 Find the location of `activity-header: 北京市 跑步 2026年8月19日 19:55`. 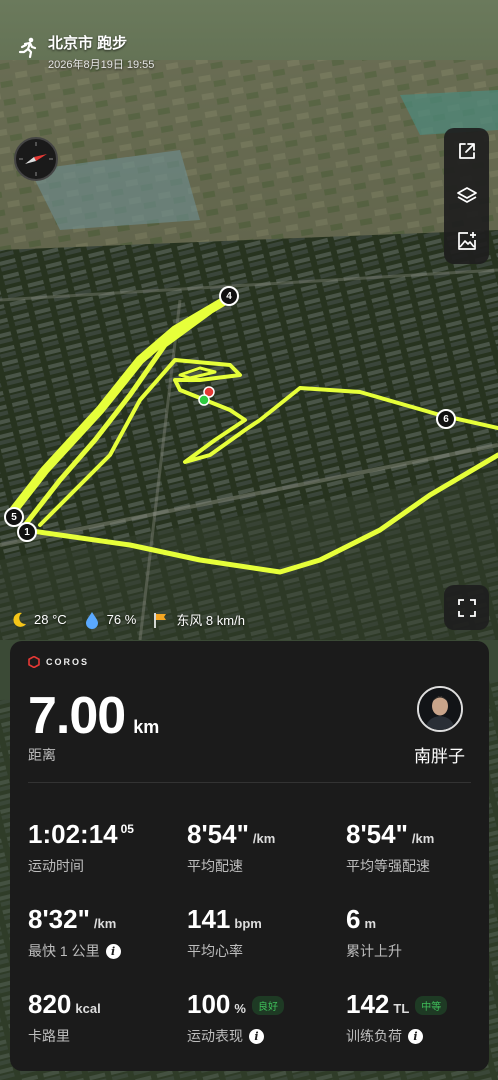

activity-header: 北京市 跑步 2026年8月19日 19:55 is located at coordinates (85, 52).